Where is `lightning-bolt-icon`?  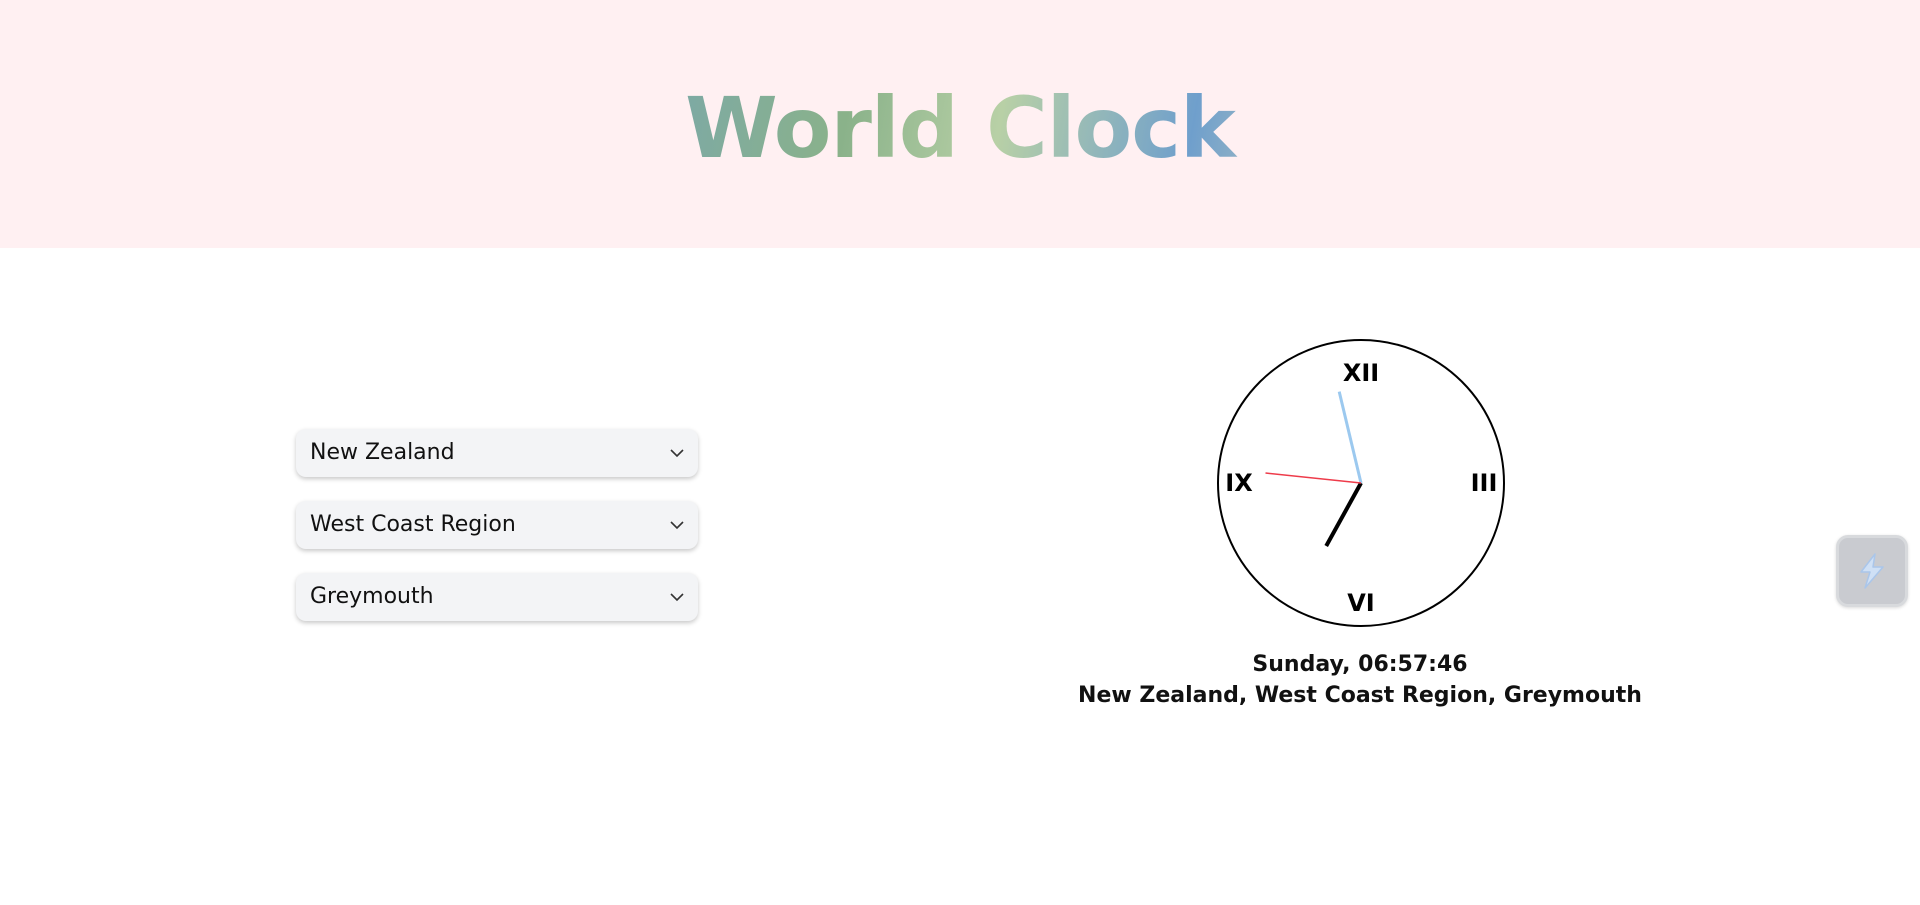
lightning-bolt-icon is located at coordinates (1872, 571).